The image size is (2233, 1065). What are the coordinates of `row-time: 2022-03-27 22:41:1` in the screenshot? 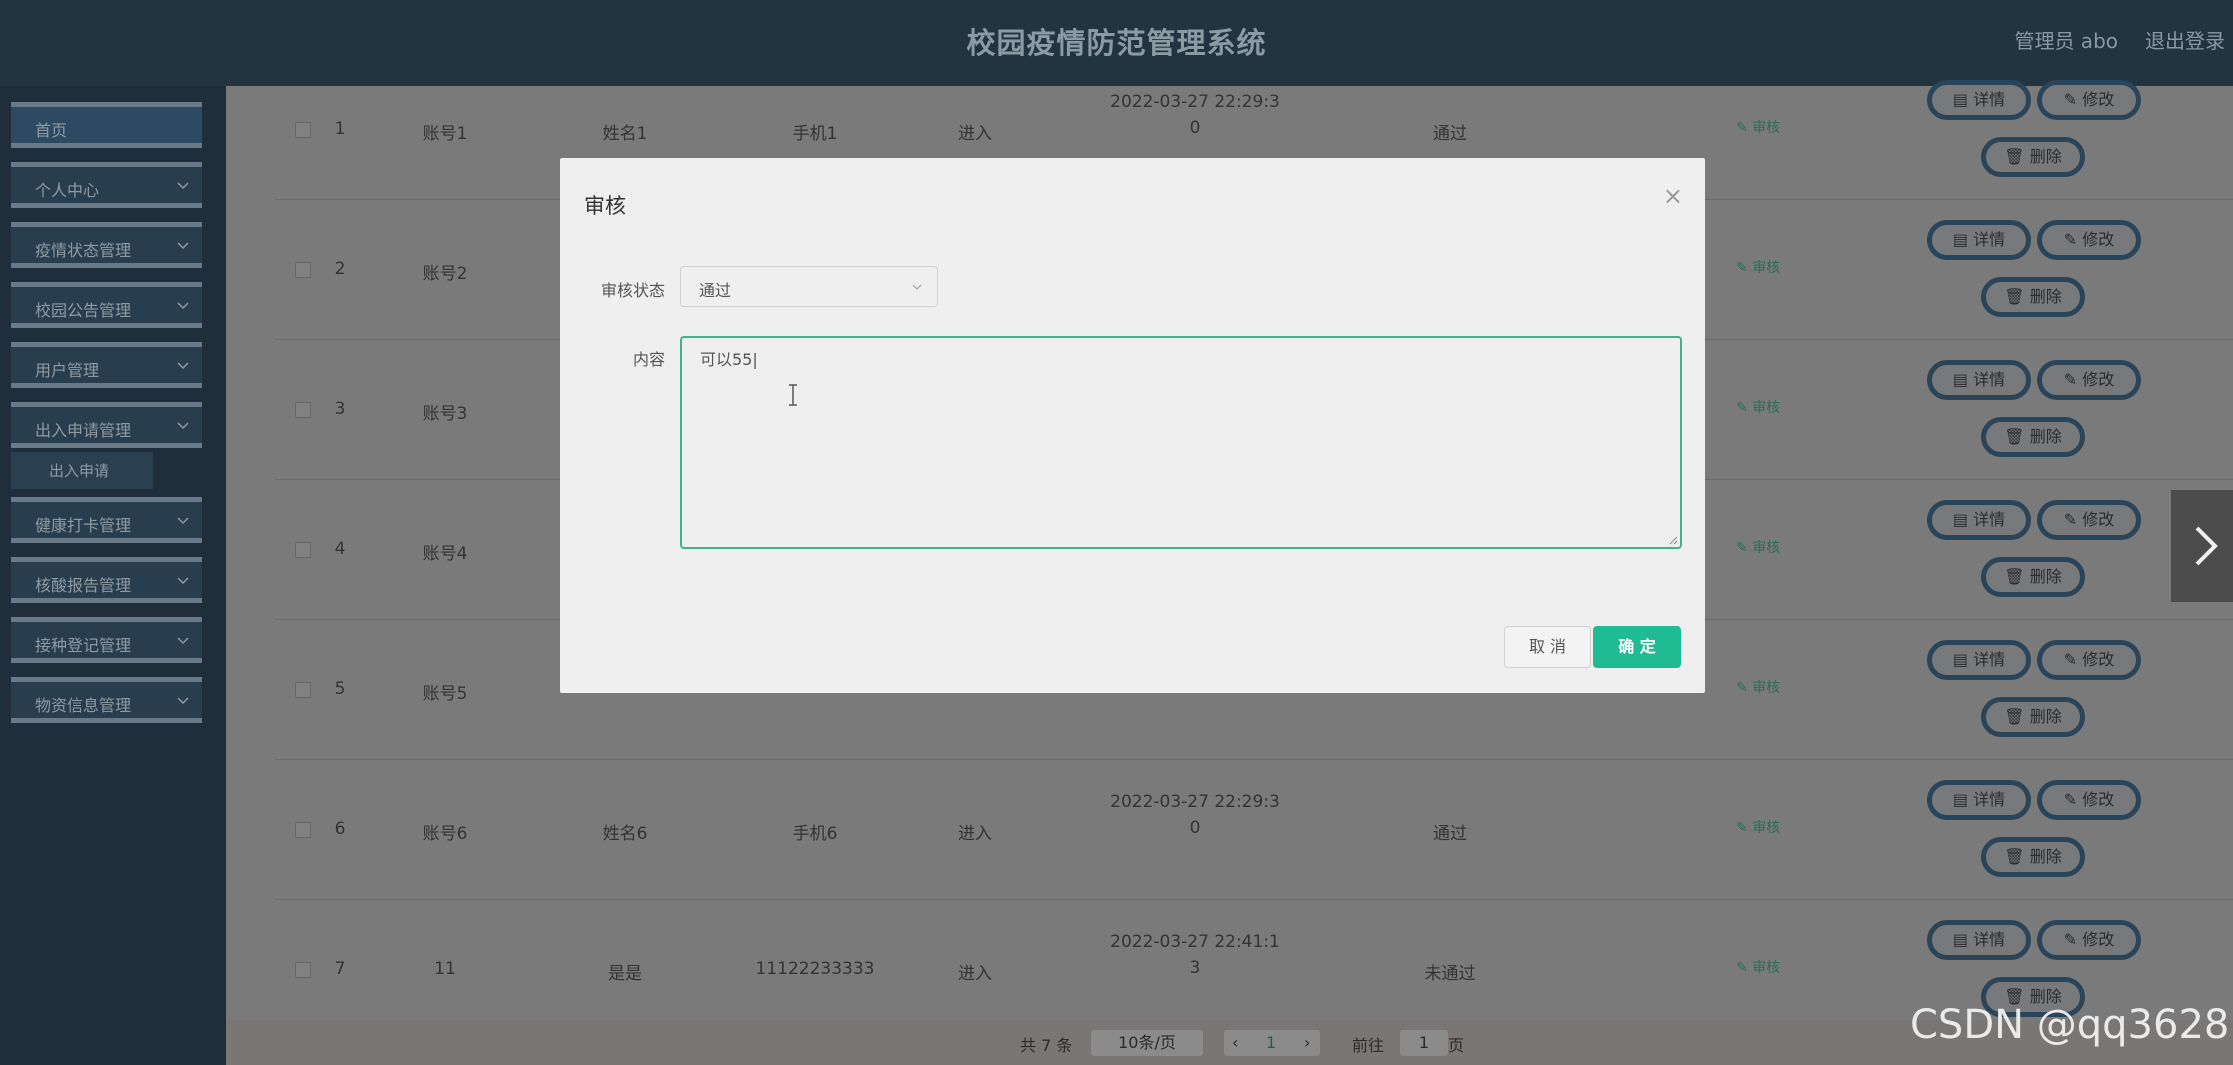 It's located at (1195, 942).